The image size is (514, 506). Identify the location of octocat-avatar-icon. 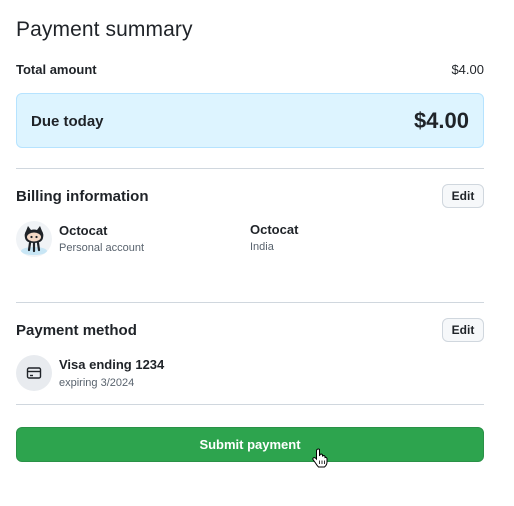
(34, 239).